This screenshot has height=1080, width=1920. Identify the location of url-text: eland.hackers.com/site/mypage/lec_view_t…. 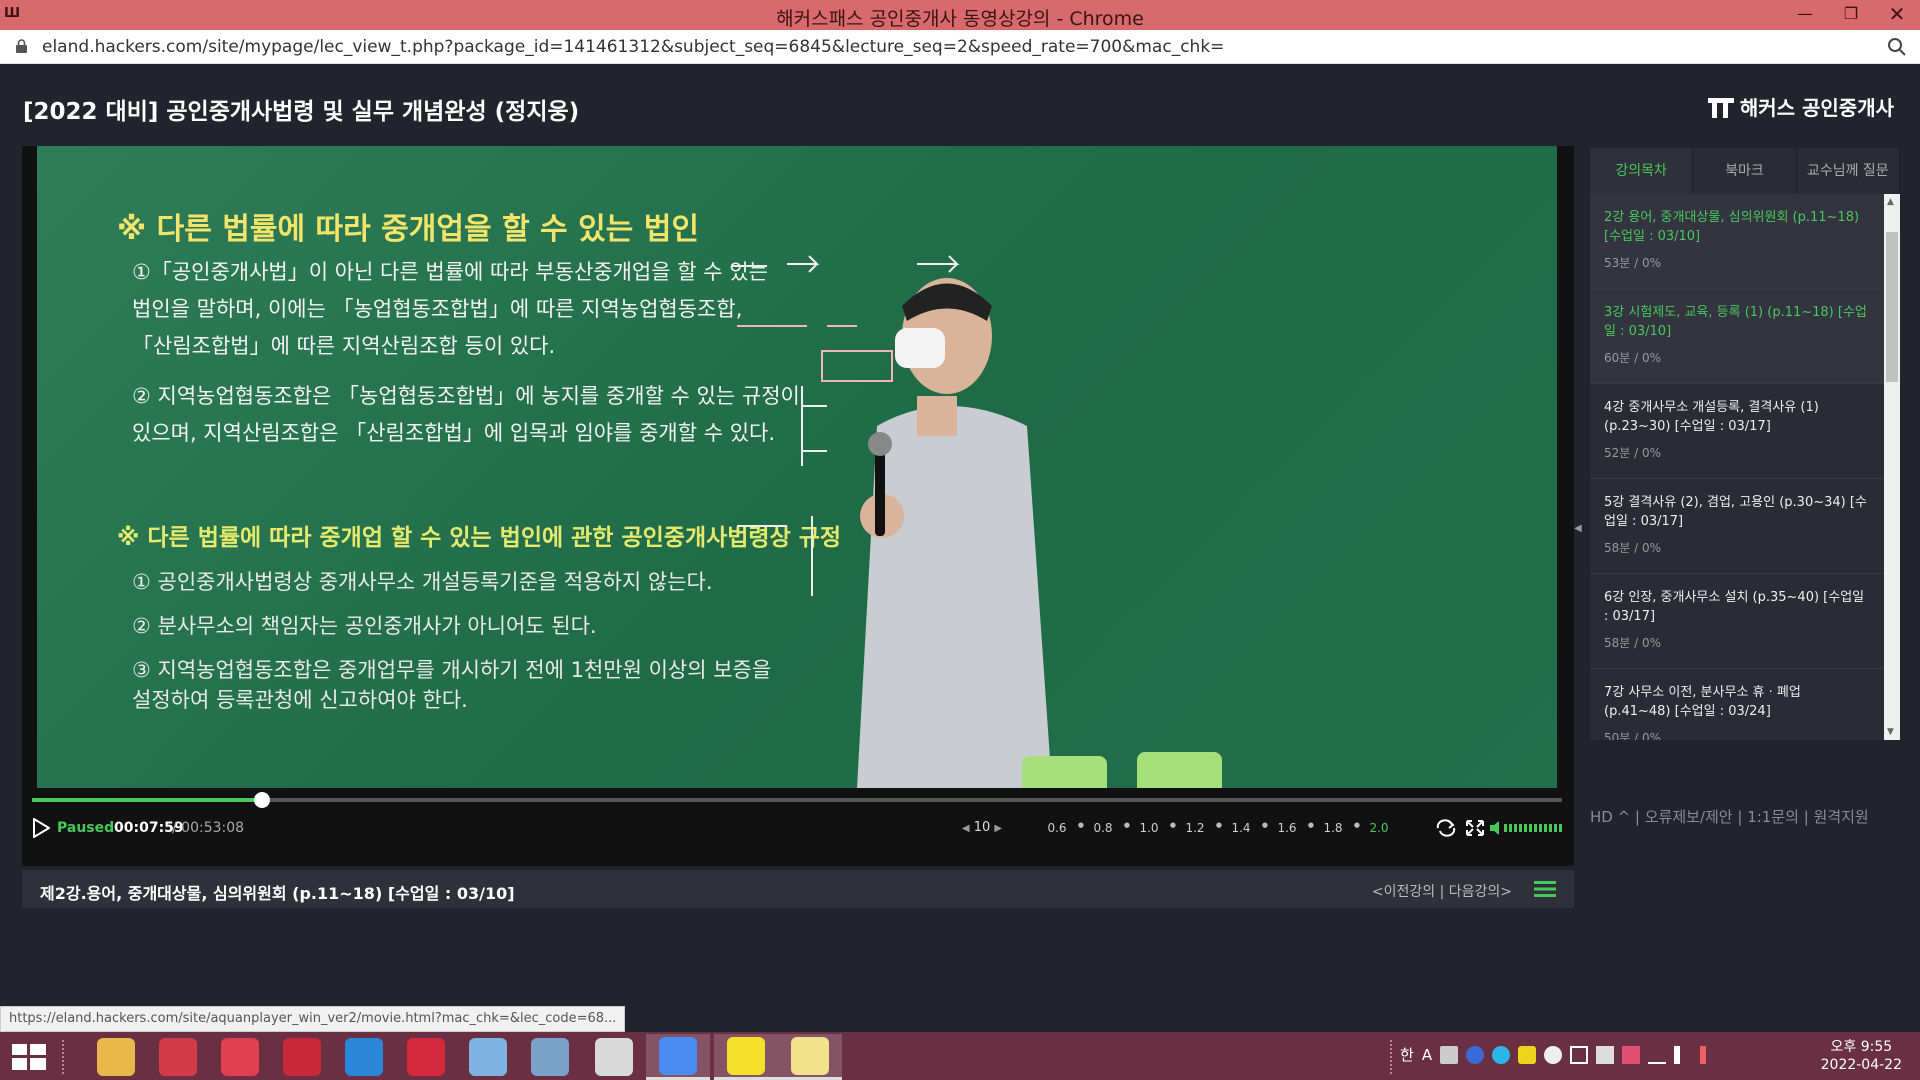
(633, 47).